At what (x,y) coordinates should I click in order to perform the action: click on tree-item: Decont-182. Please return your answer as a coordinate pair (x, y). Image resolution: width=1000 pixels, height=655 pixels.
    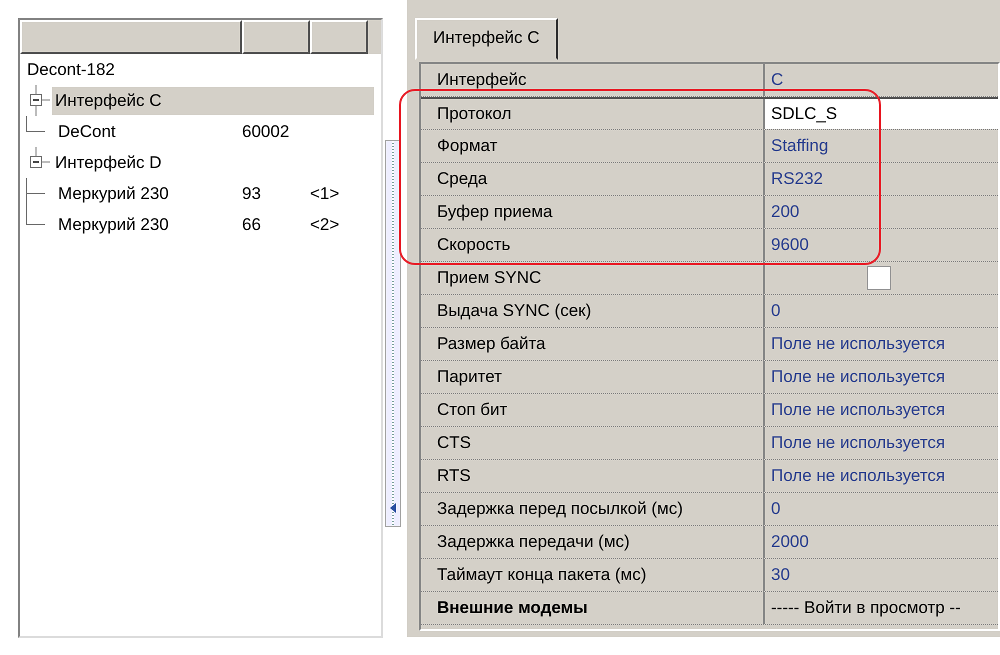
    Looking at the image, I should click on (71, 70).